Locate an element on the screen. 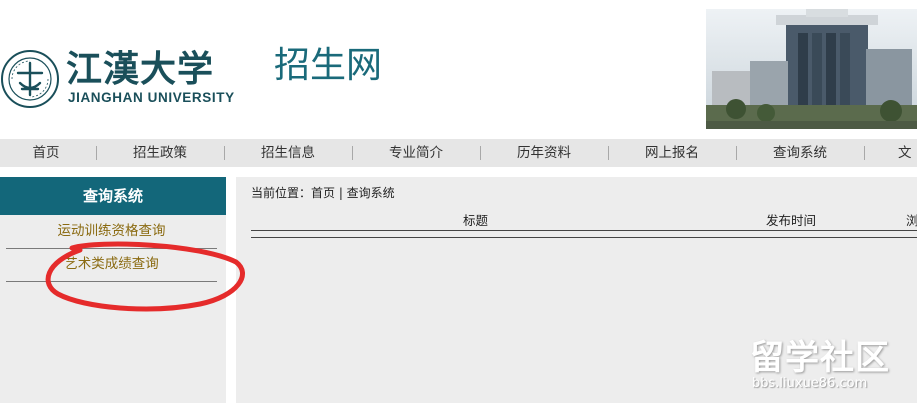 The width and height of the screenshot is (917, 403). column-header-publish-time: 发布时间 is located at coordinates (791, 220).